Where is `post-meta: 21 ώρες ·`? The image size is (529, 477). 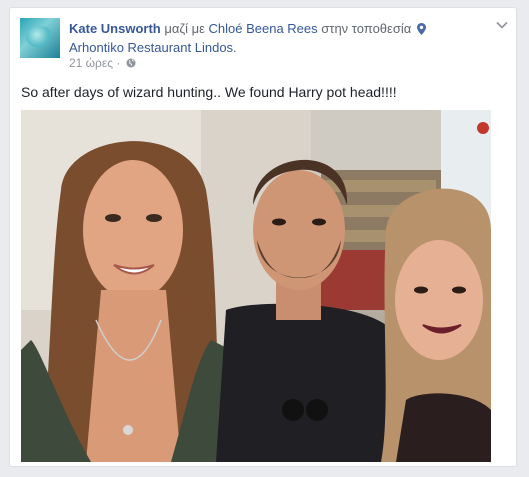
post-meta: 21 ώρες · is located at coordinates (102, 63).